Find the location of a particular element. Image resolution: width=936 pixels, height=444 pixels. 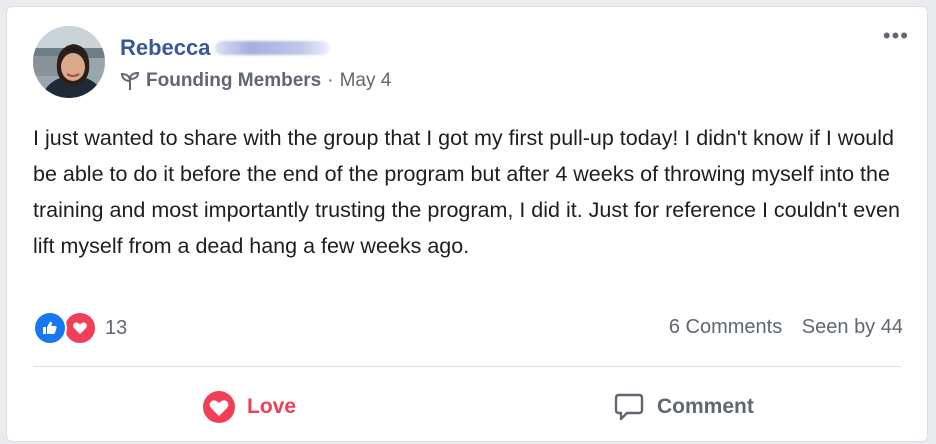

like-icon is located at coordinates (50, 328).